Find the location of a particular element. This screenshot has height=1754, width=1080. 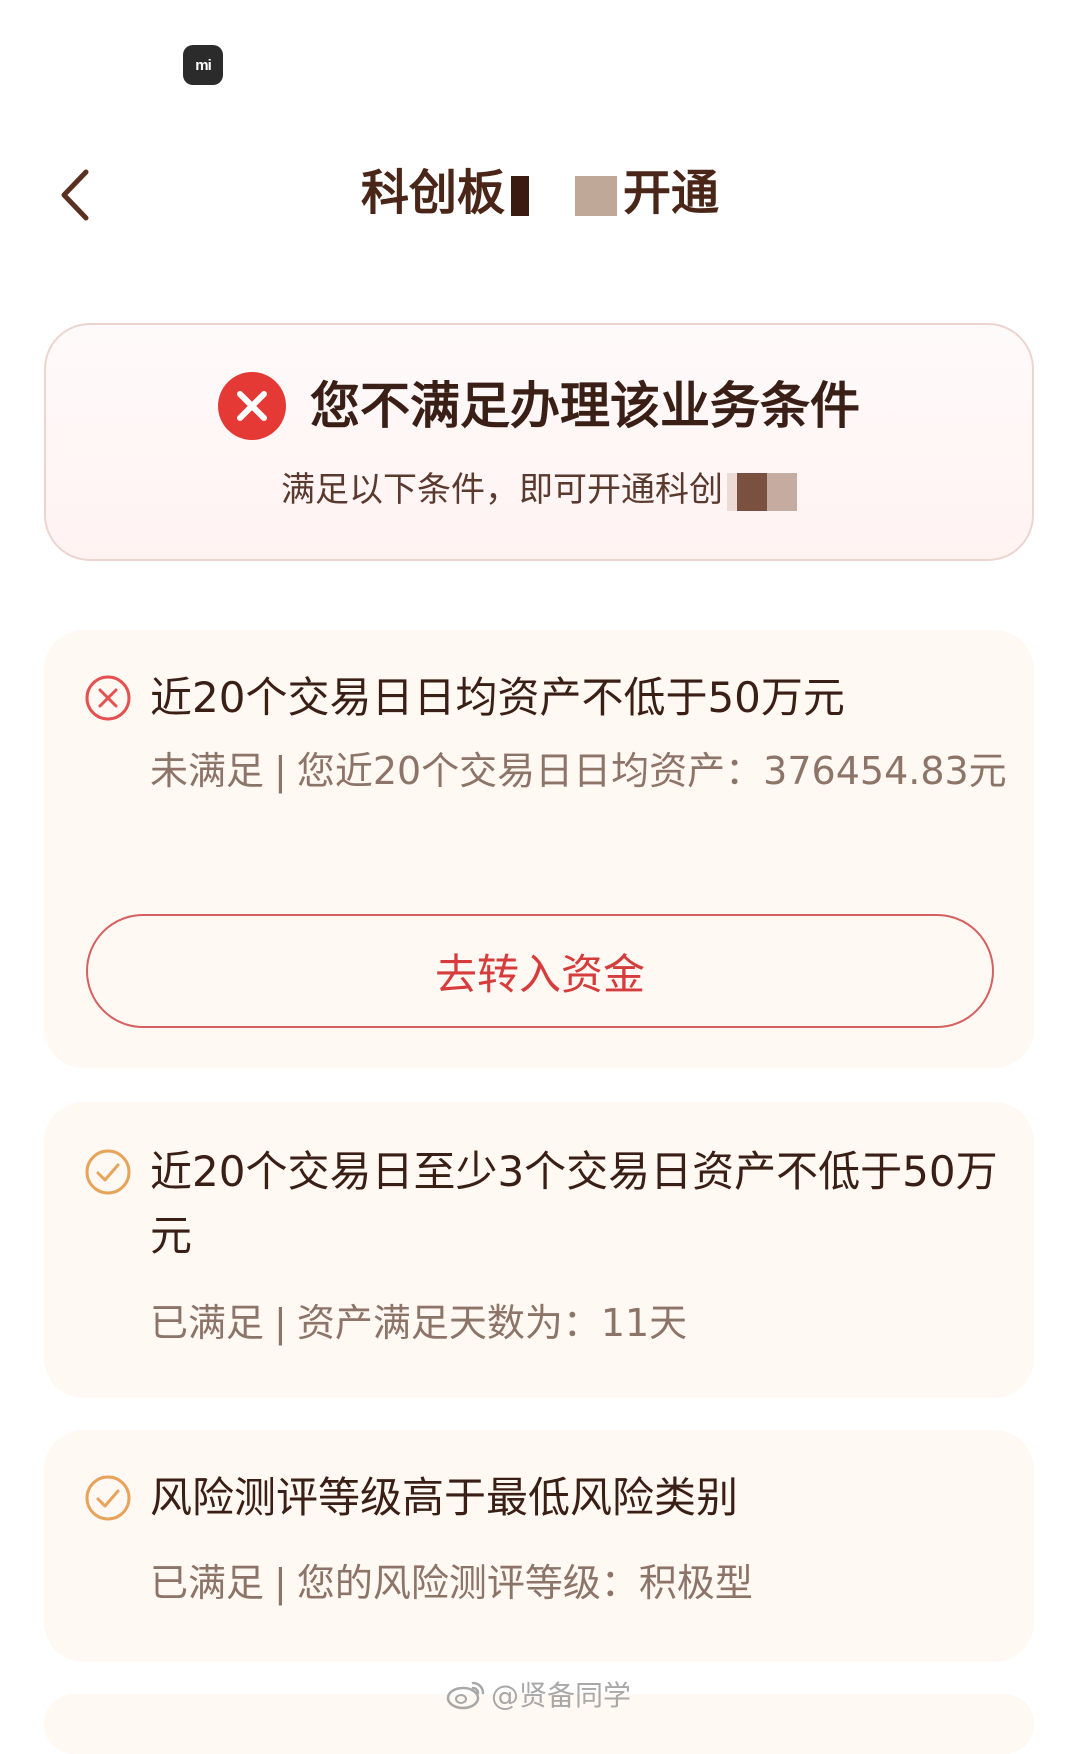

page-title: 科创板 开通 is located at coordinates (540, 193).